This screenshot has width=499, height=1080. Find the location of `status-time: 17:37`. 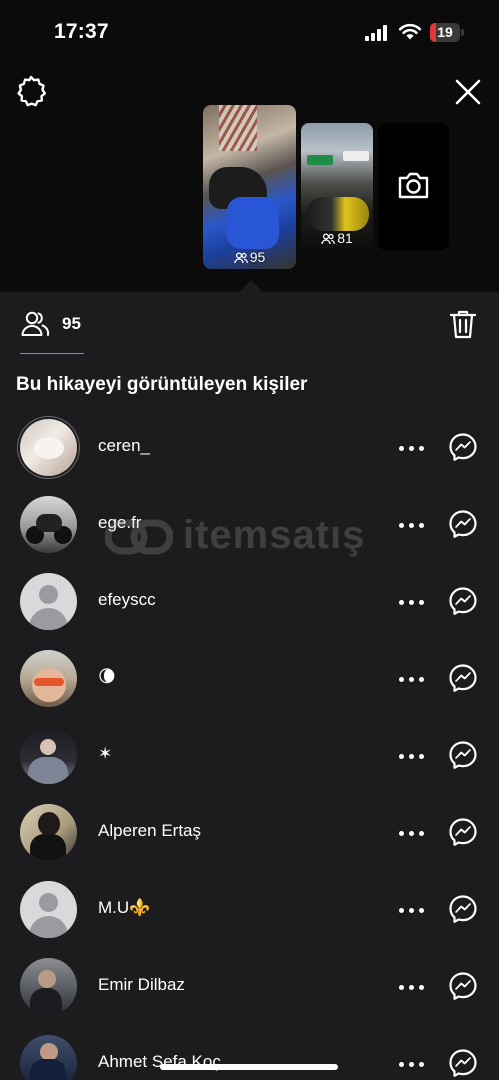

status-time: 17:37 is located at coordinates (81, 31).